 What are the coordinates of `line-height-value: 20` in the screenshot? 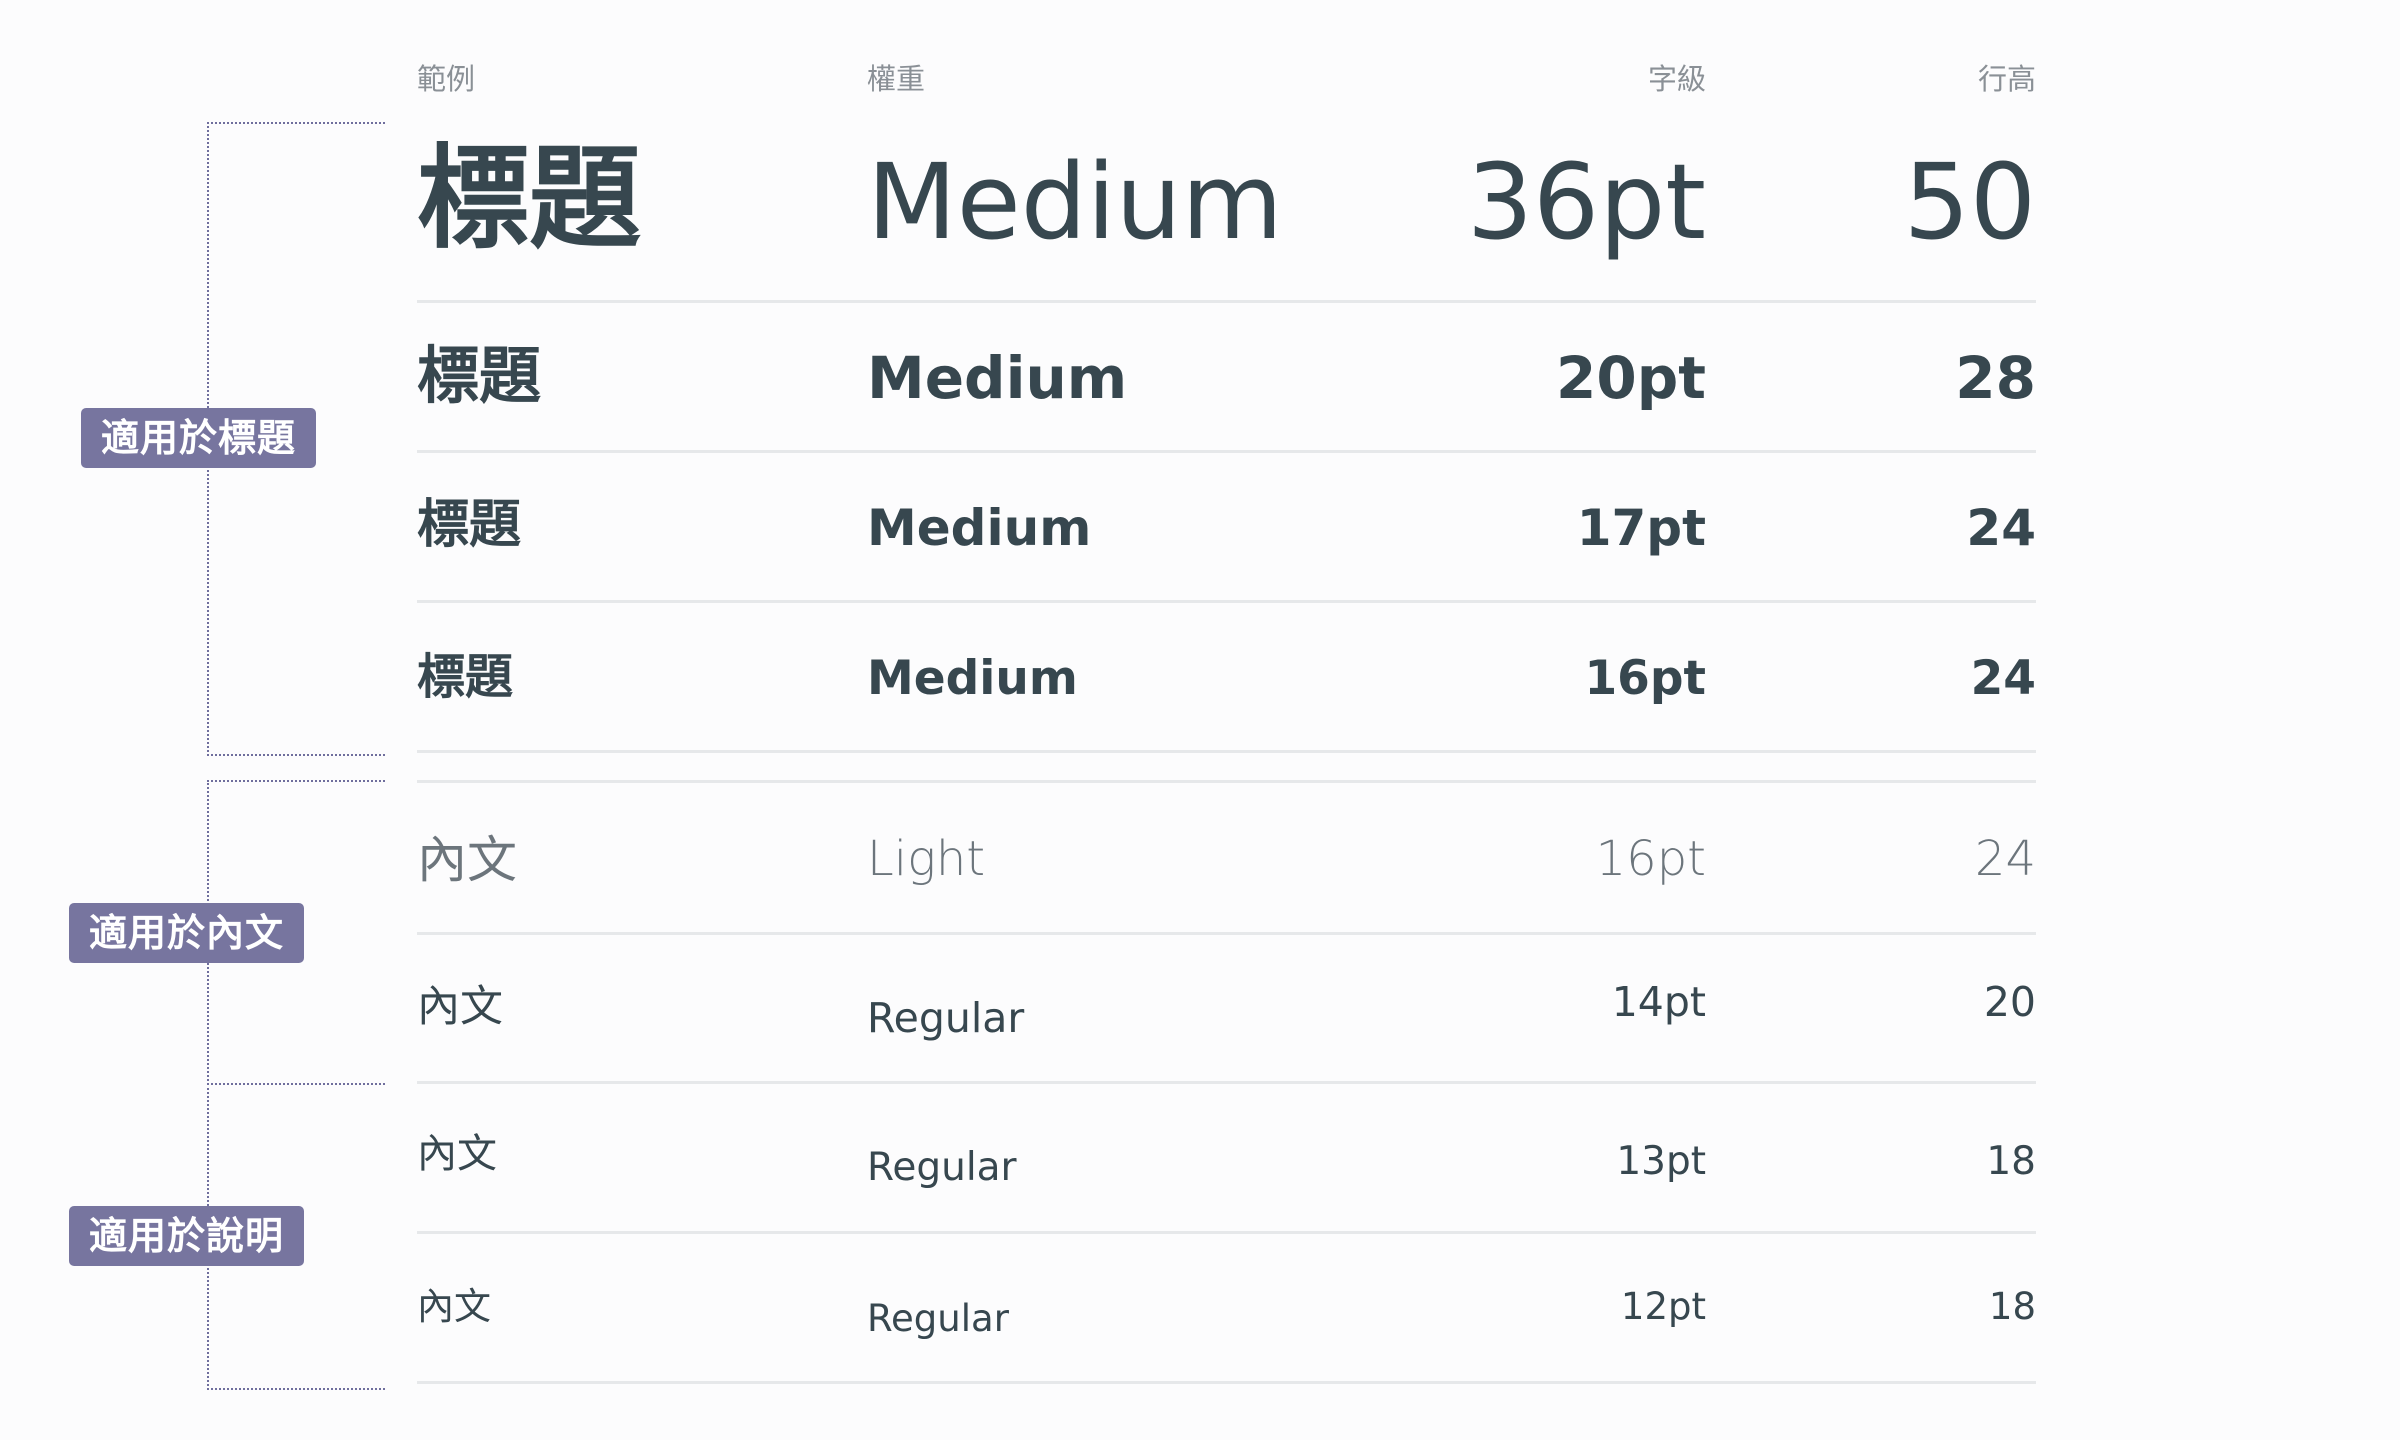 It's located at (2009, 1002).